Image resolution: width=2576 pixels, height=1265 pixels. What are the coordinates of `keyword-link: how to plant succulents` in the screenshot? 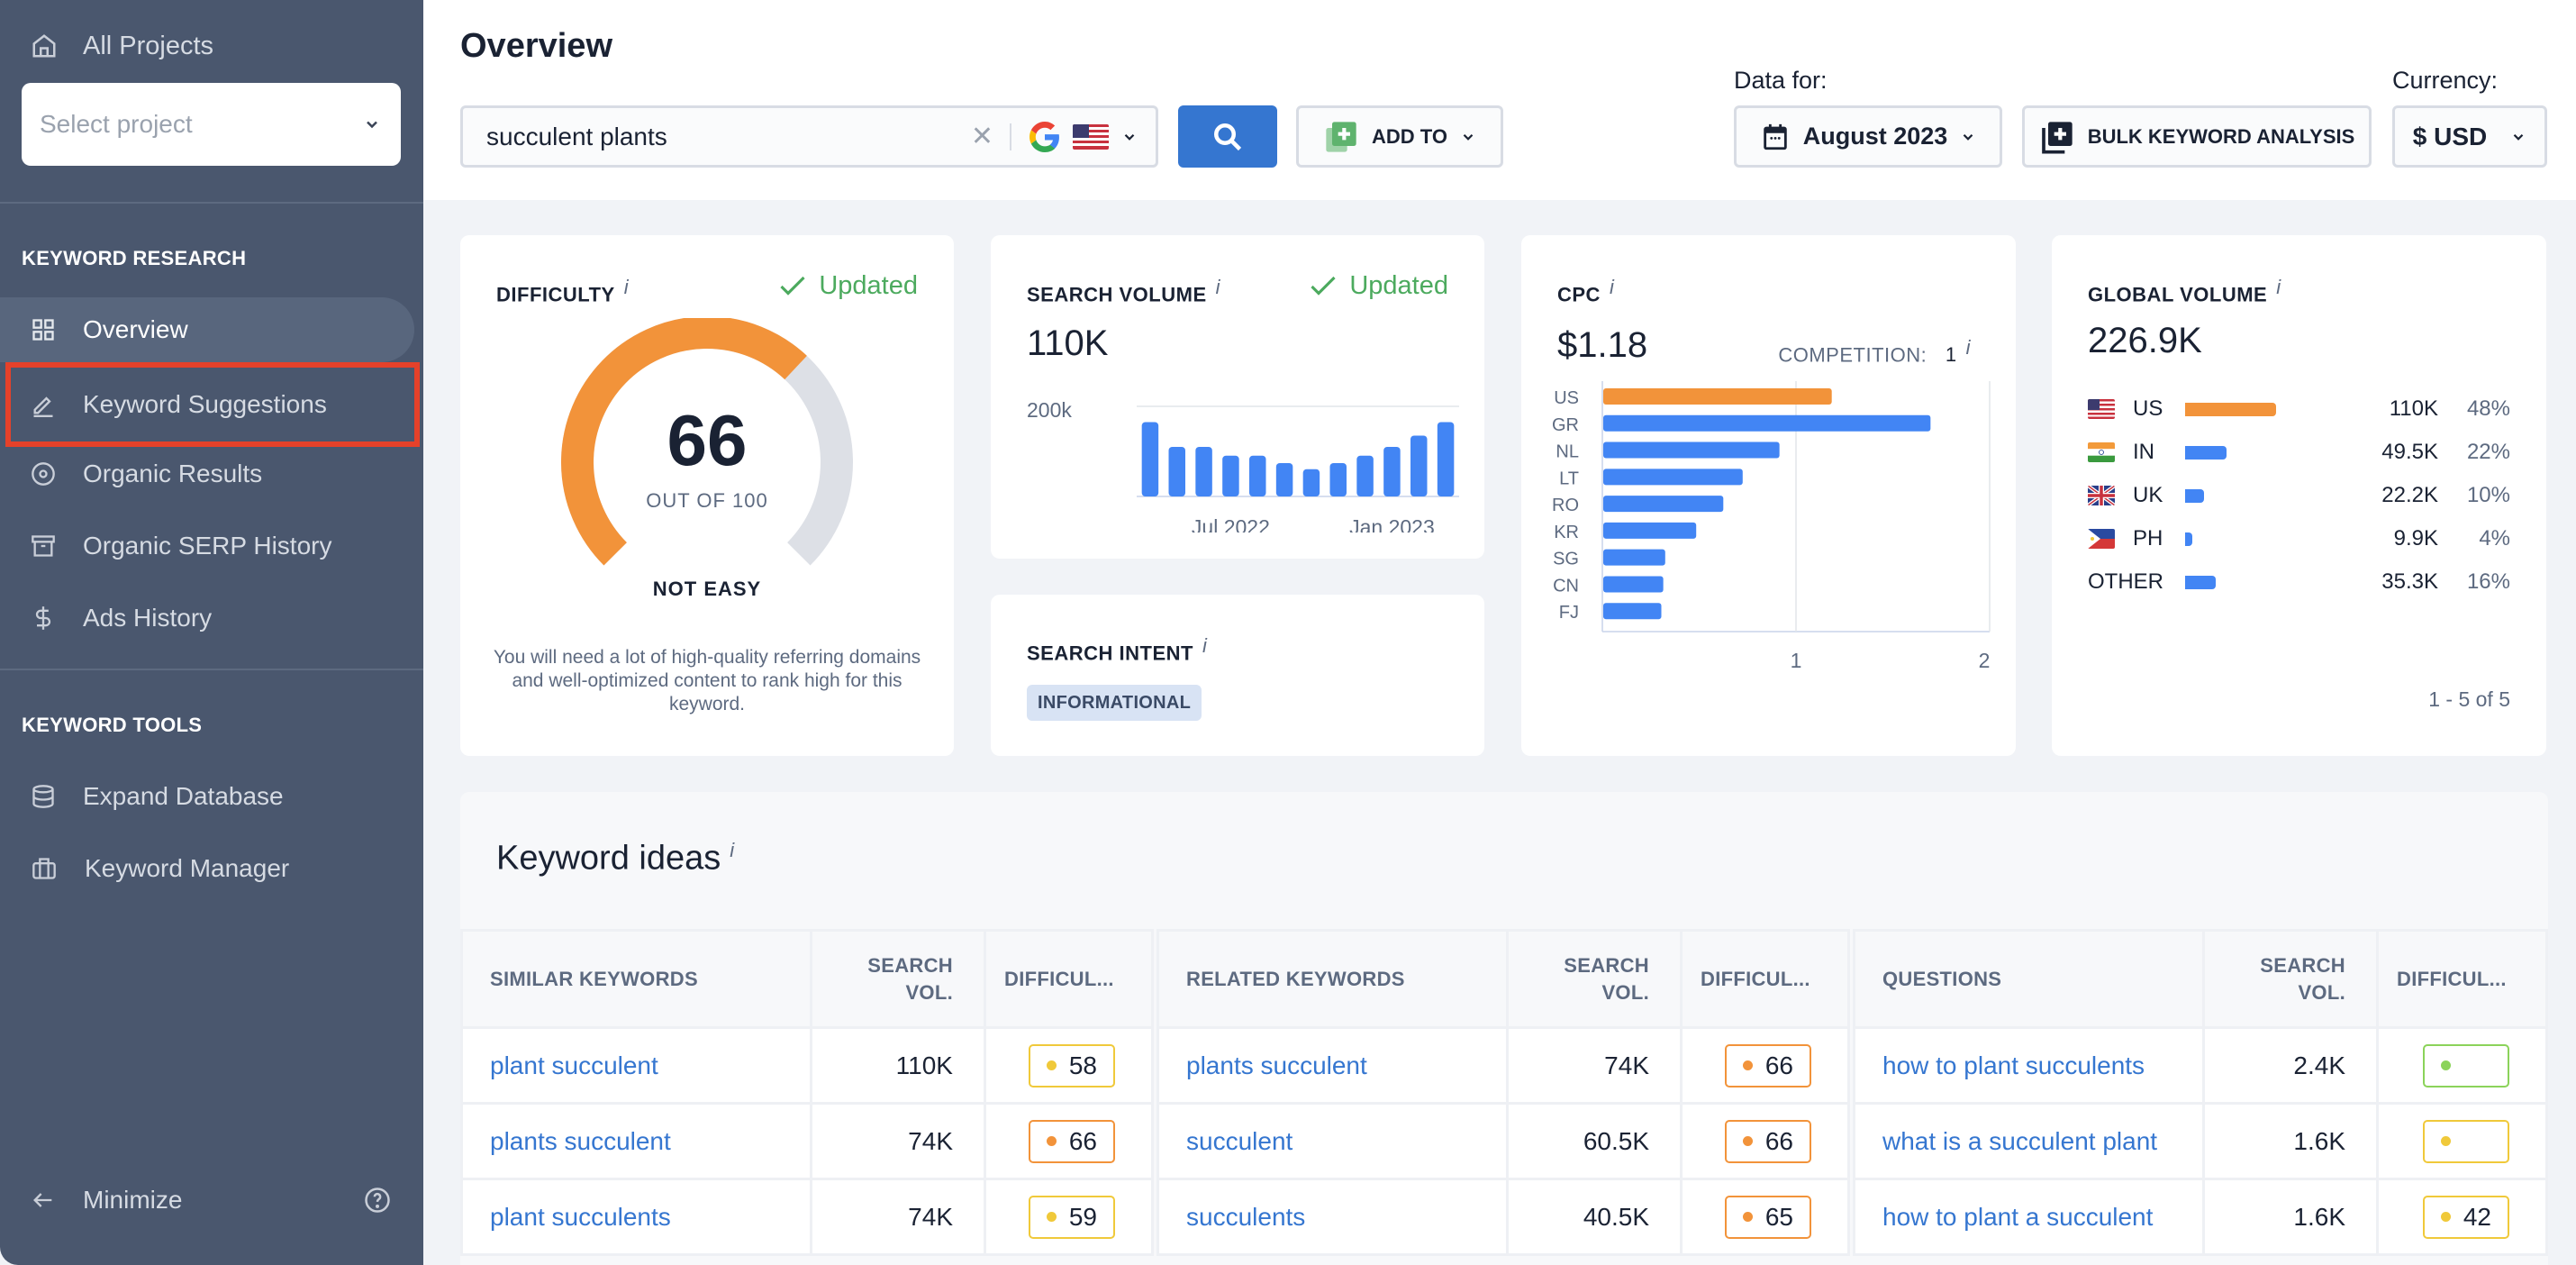 It's located at (2029, 1065).